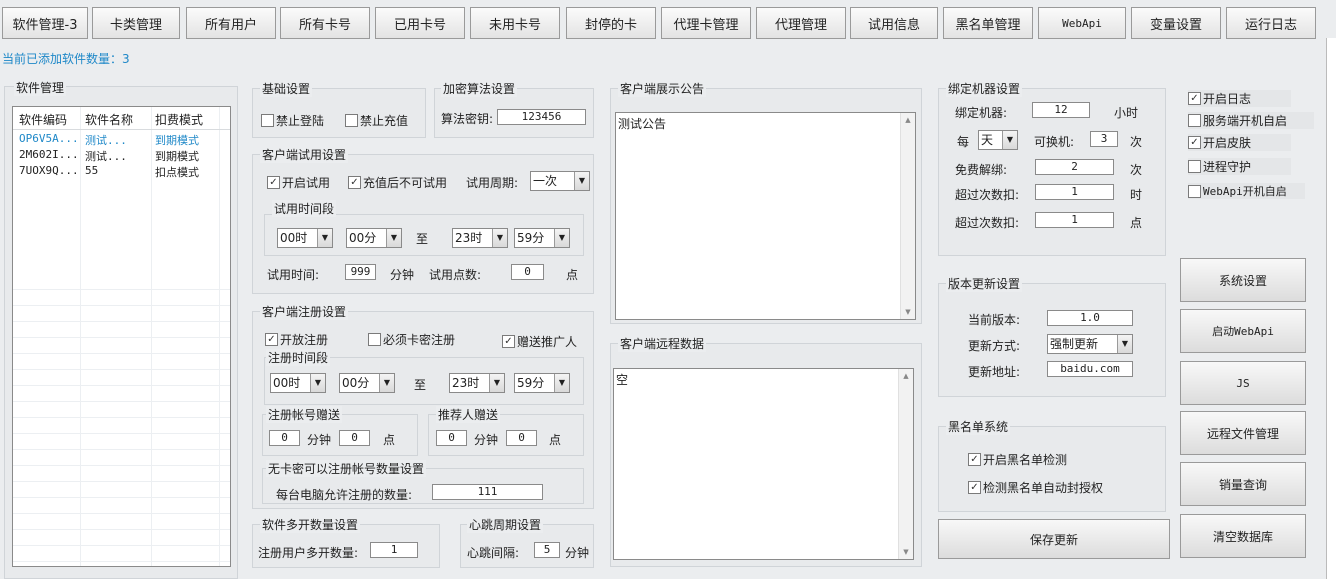  I want to click on forbid-recharge-checkbox: 禁止充值, so click(376, 120).